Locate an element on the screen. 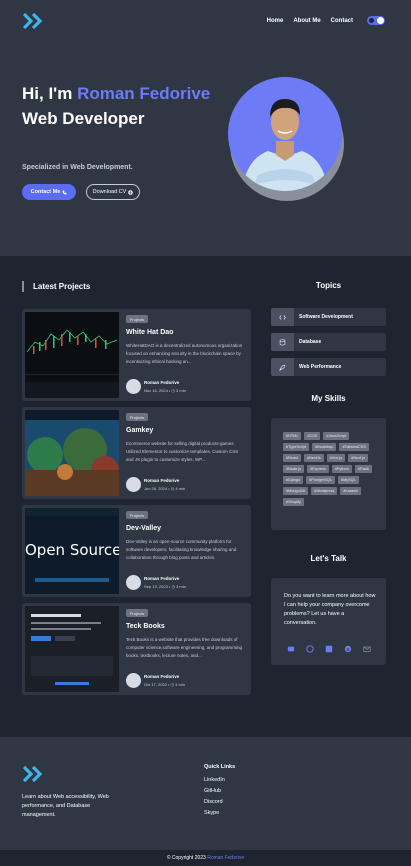 The image size is (411, 866). linkedin-icon is located at coordinates (329, 646).